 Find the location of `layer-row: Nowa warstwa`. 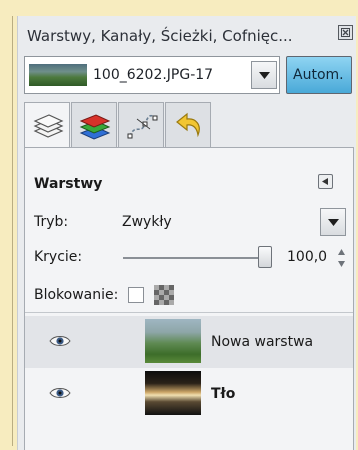

layer-row: Nowa warstwa is located at coordinates (189, 342).